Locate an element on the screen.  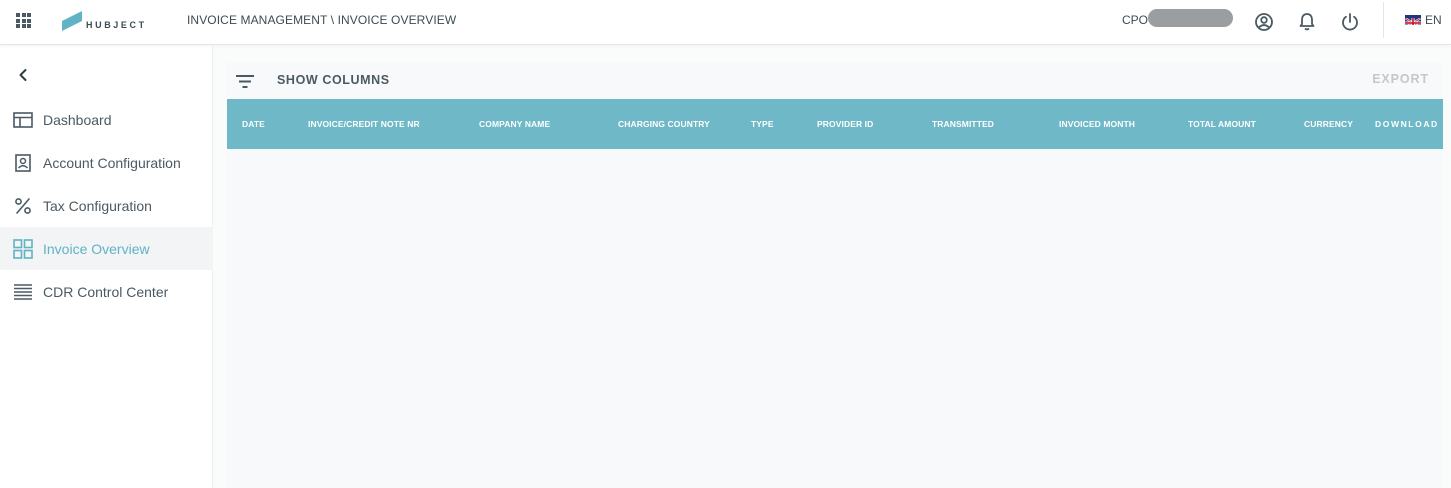
collapse-sidebar-button is located at coordinates (23, 75).